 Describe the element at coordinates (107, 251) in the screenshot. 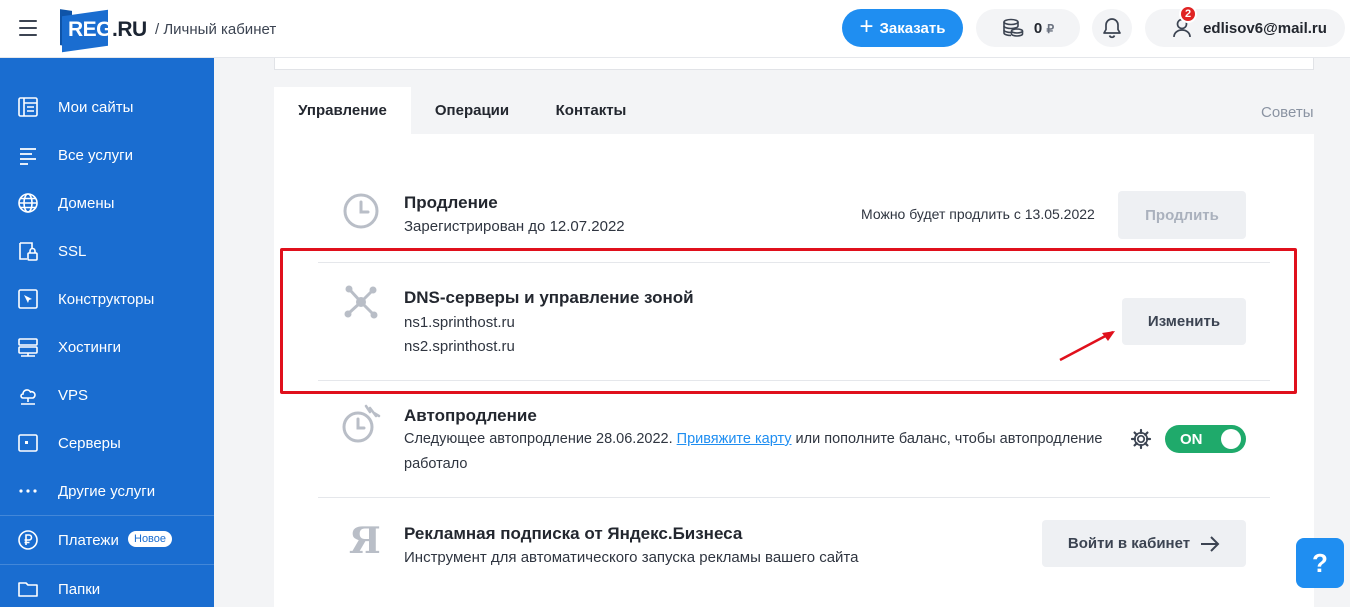

I see `sidebar-item-ssl: SSL` at that location.